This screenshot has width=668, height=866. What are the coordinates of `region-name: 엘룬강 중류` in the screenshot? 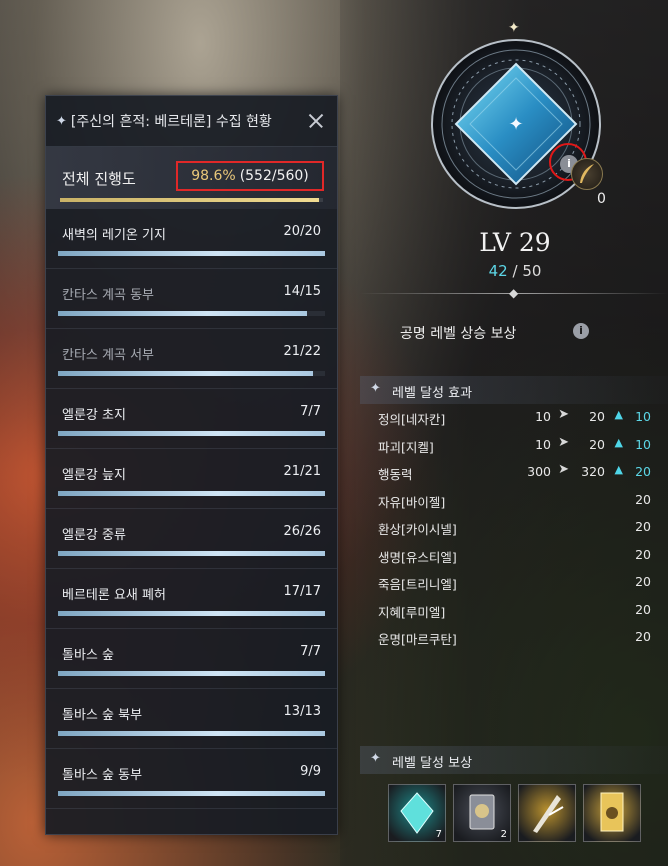 It's located at (94, 535).